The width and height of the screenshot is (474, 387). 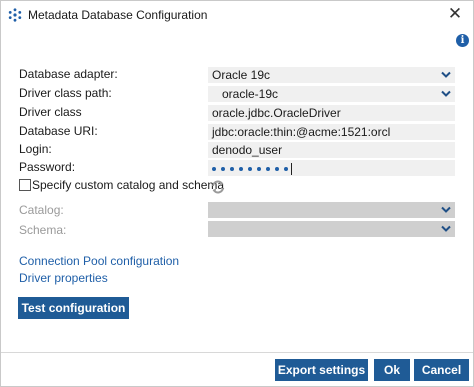 I want to click on info-icon: i, so click(x=462, y=40).